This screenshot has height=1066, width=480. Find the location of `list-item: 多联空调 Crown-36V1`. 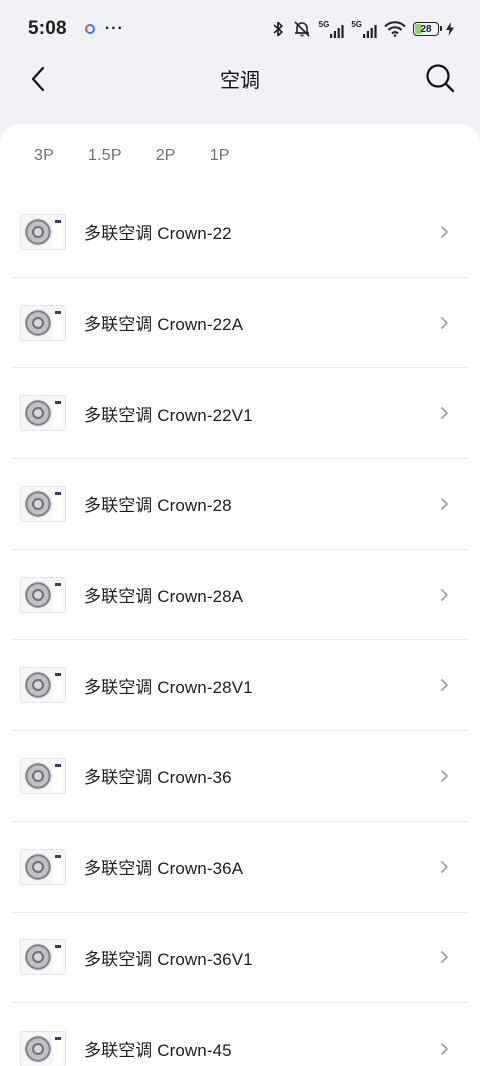

list-item: 多联空调 Crown-36V1 is located at coordinates (240, 958).